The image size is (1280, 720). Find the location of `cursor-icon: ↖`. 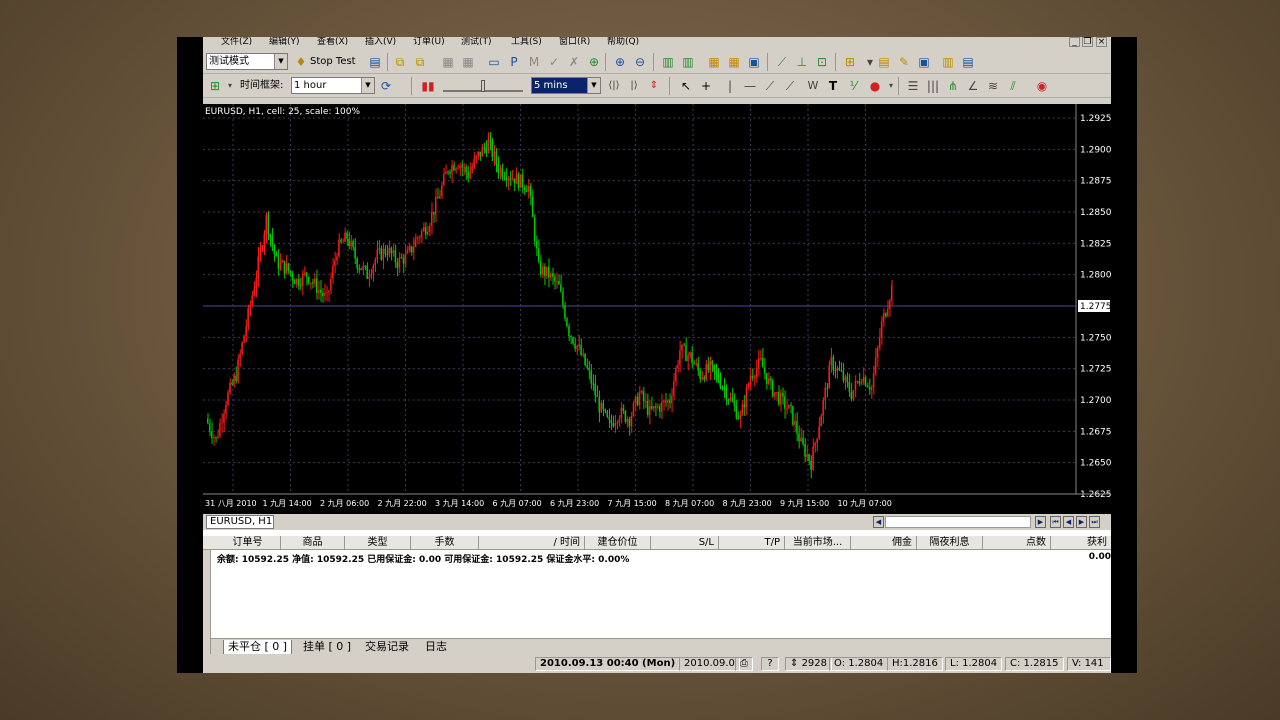

cursor-icon: ↖ is located at coordinates (686, 86).